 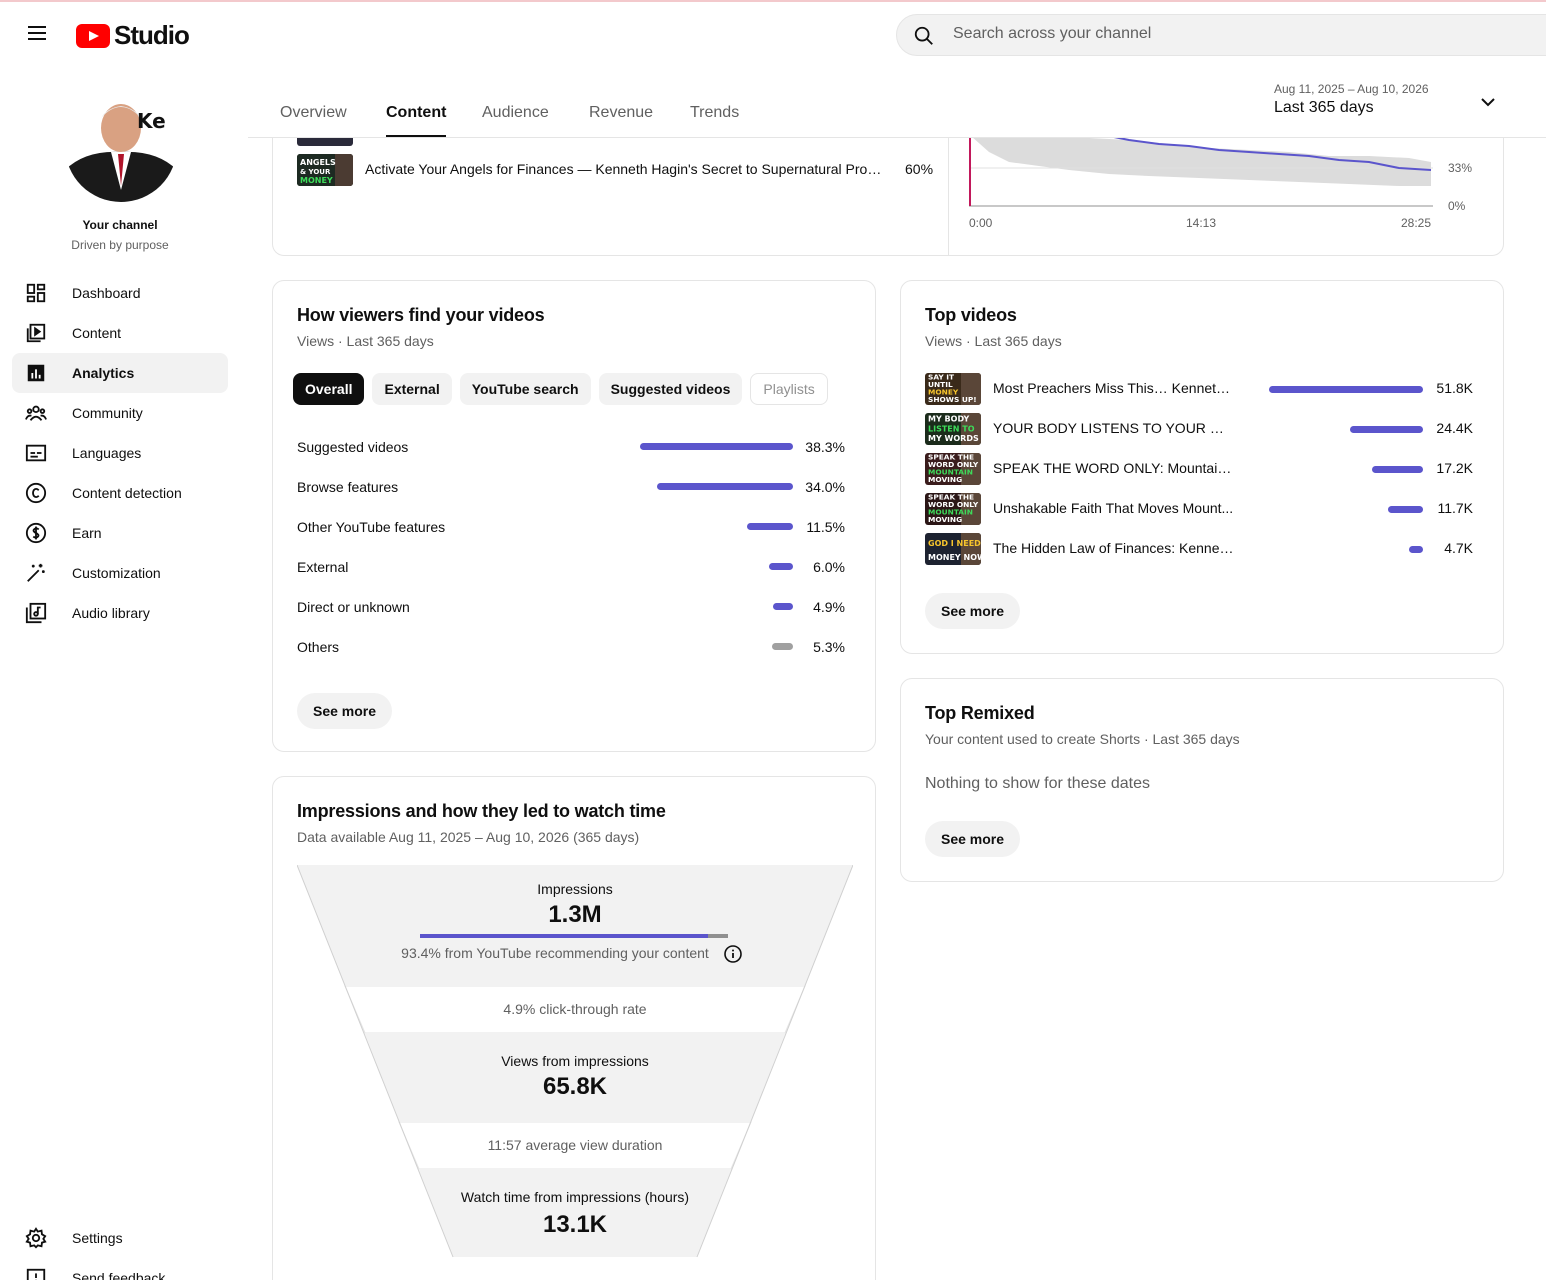 What do you see at coordinates (571, 449) in the screenshot?
I see `traffic-source-row: Suggested videos 38.3%` at bounding box center [571, 449].